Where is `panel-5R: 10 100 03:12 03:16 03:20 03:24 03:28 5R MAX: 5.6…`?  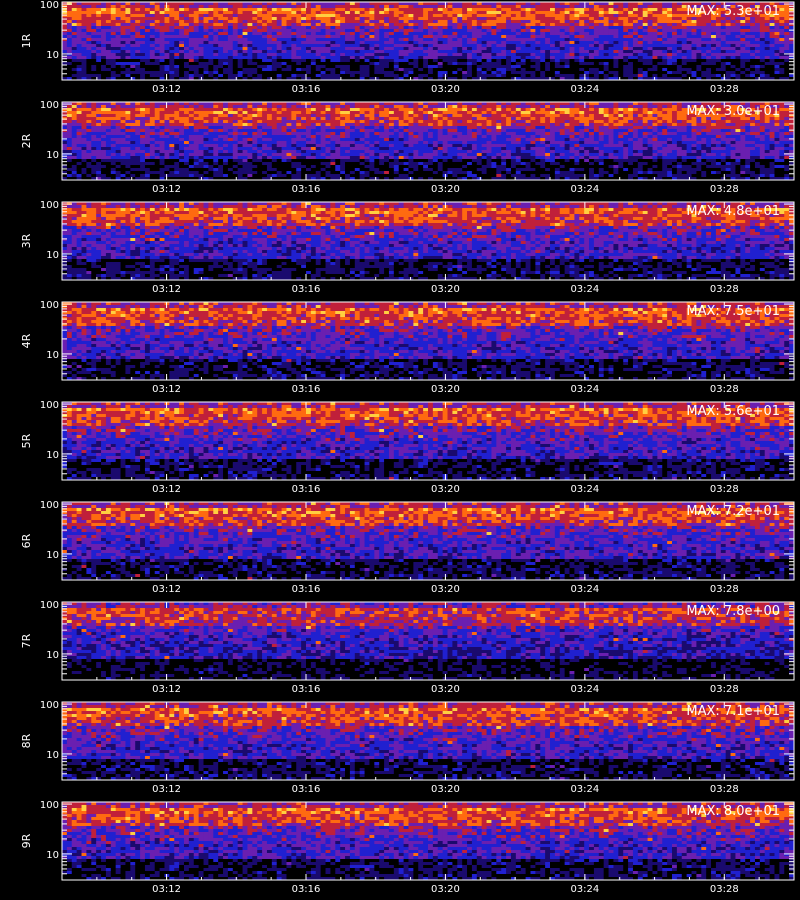 panel-5R: 10 100 03:12 03:16 03:20 03:24 03:28 5R MAX: 5.6… is located at coordinates (407, 447).